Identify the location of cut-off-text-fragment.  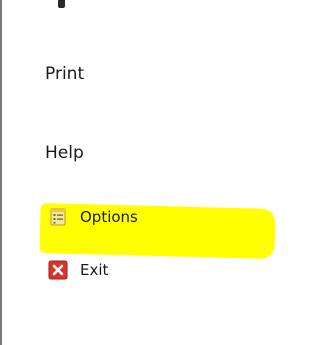
(61, 4).